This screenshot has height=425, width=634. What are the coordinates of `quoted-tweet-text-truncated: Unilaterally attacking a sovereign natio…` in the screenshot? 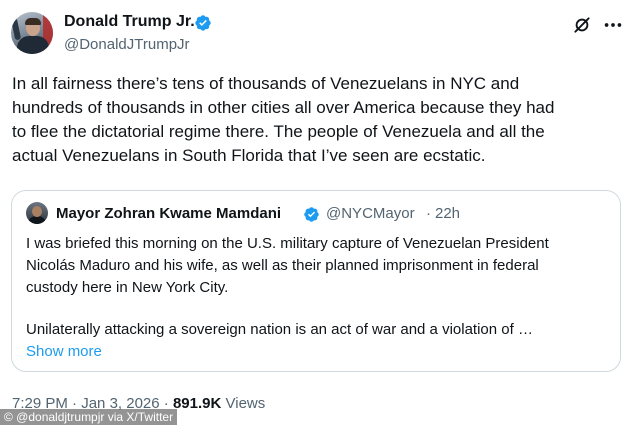 It's located at (279, 329).